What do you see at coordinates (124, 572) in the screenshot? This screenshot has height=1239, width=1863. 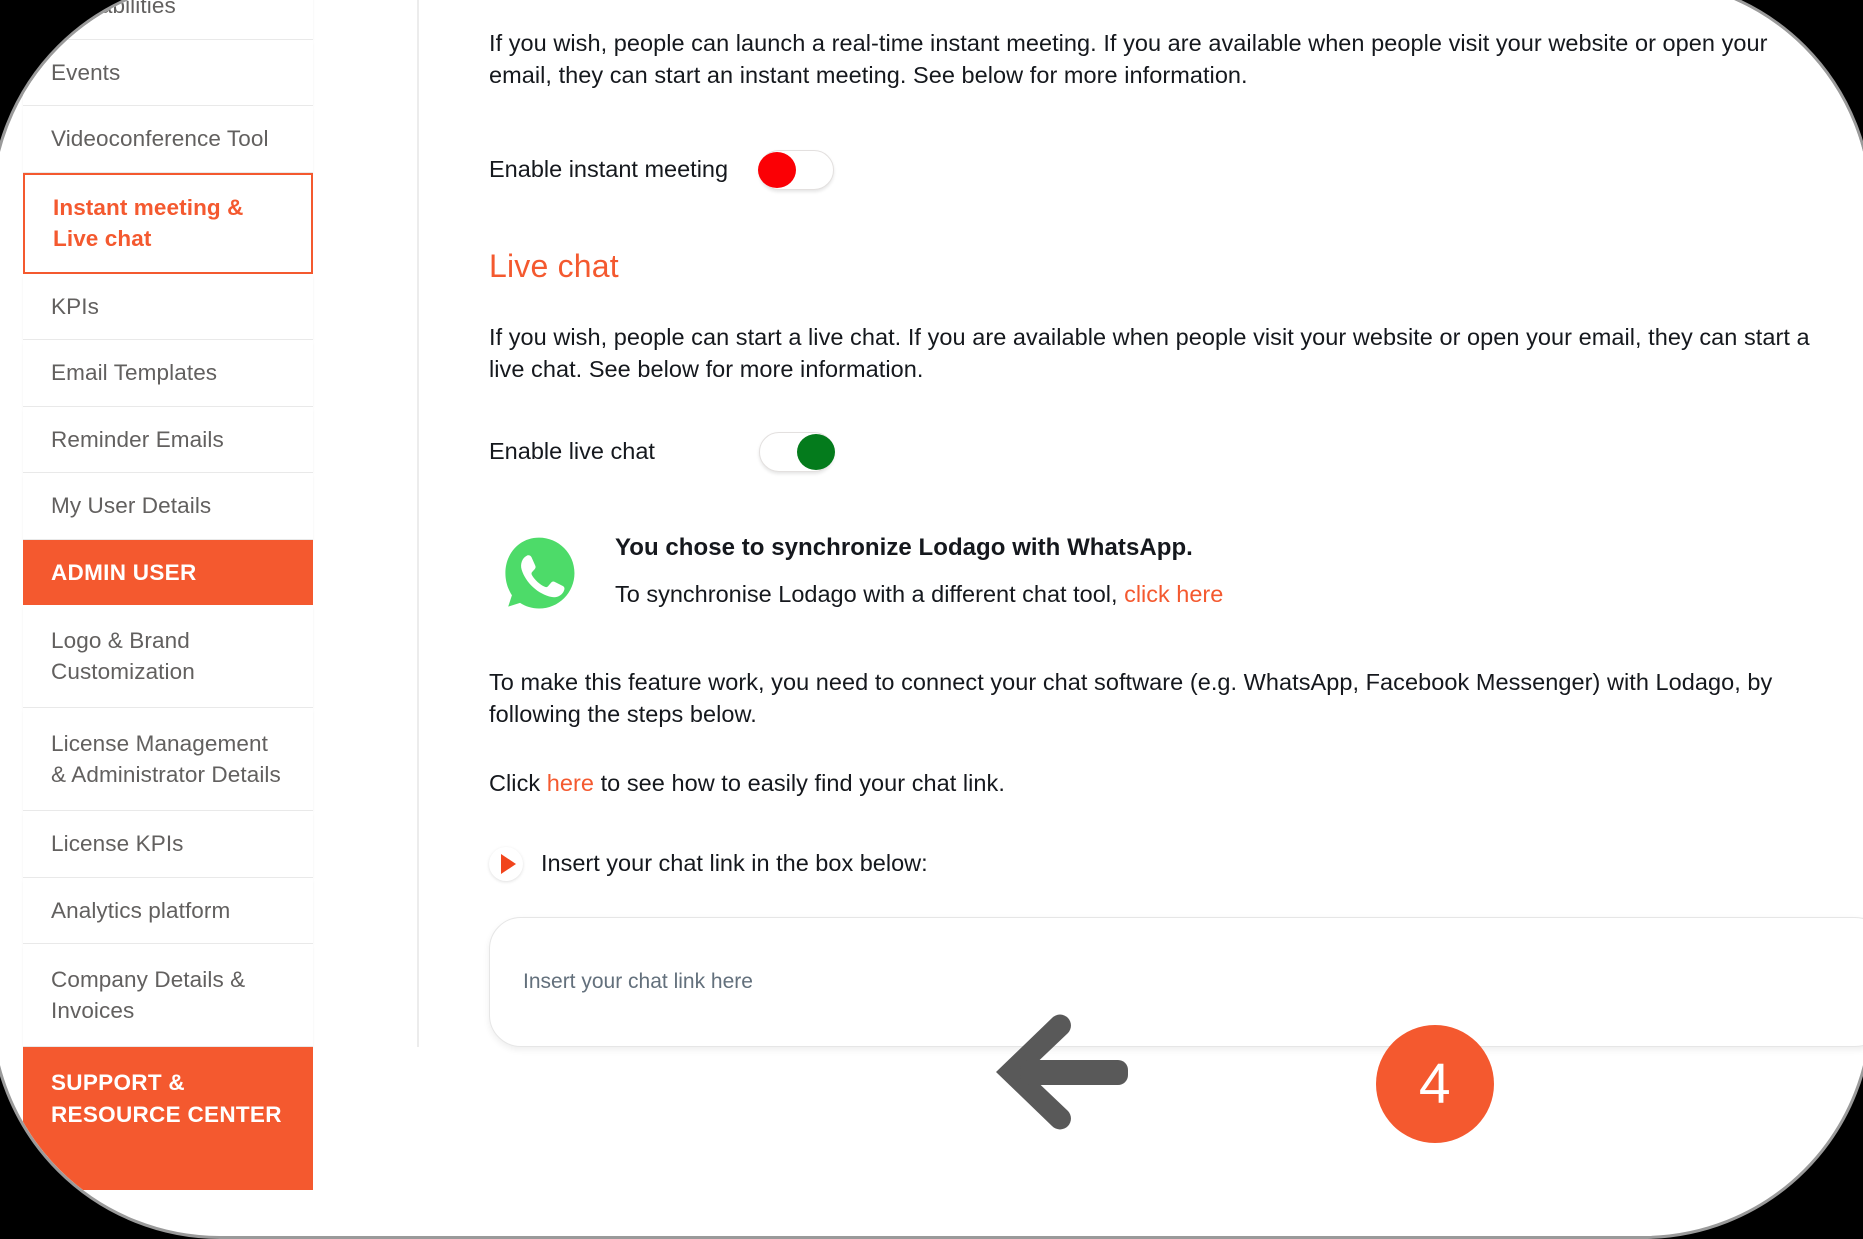 I see `sidebar-section-label: ADMIN USER` at bounding box center [124, 572].